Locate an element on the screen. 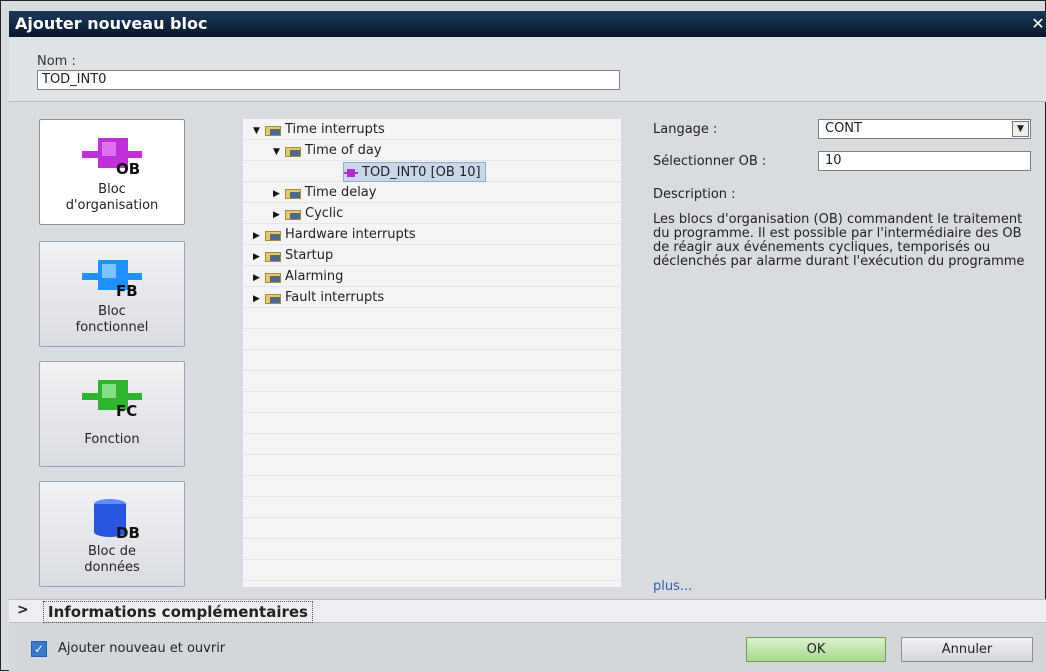 The image size is (1046, 672). db-icon: DB is located at coordinates (117, 519).